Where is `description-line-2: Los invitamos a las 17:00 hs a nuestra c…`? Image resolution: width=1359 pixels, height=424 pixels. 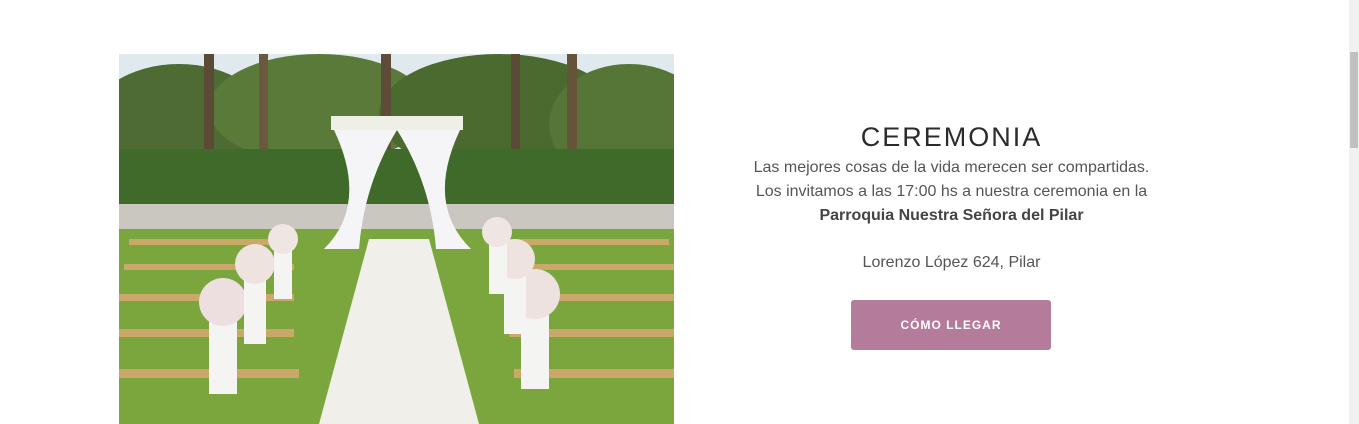
description-line-2: Los invitamos a las 17:00 hs a nuestra c… is located at coordinates (951, 191).